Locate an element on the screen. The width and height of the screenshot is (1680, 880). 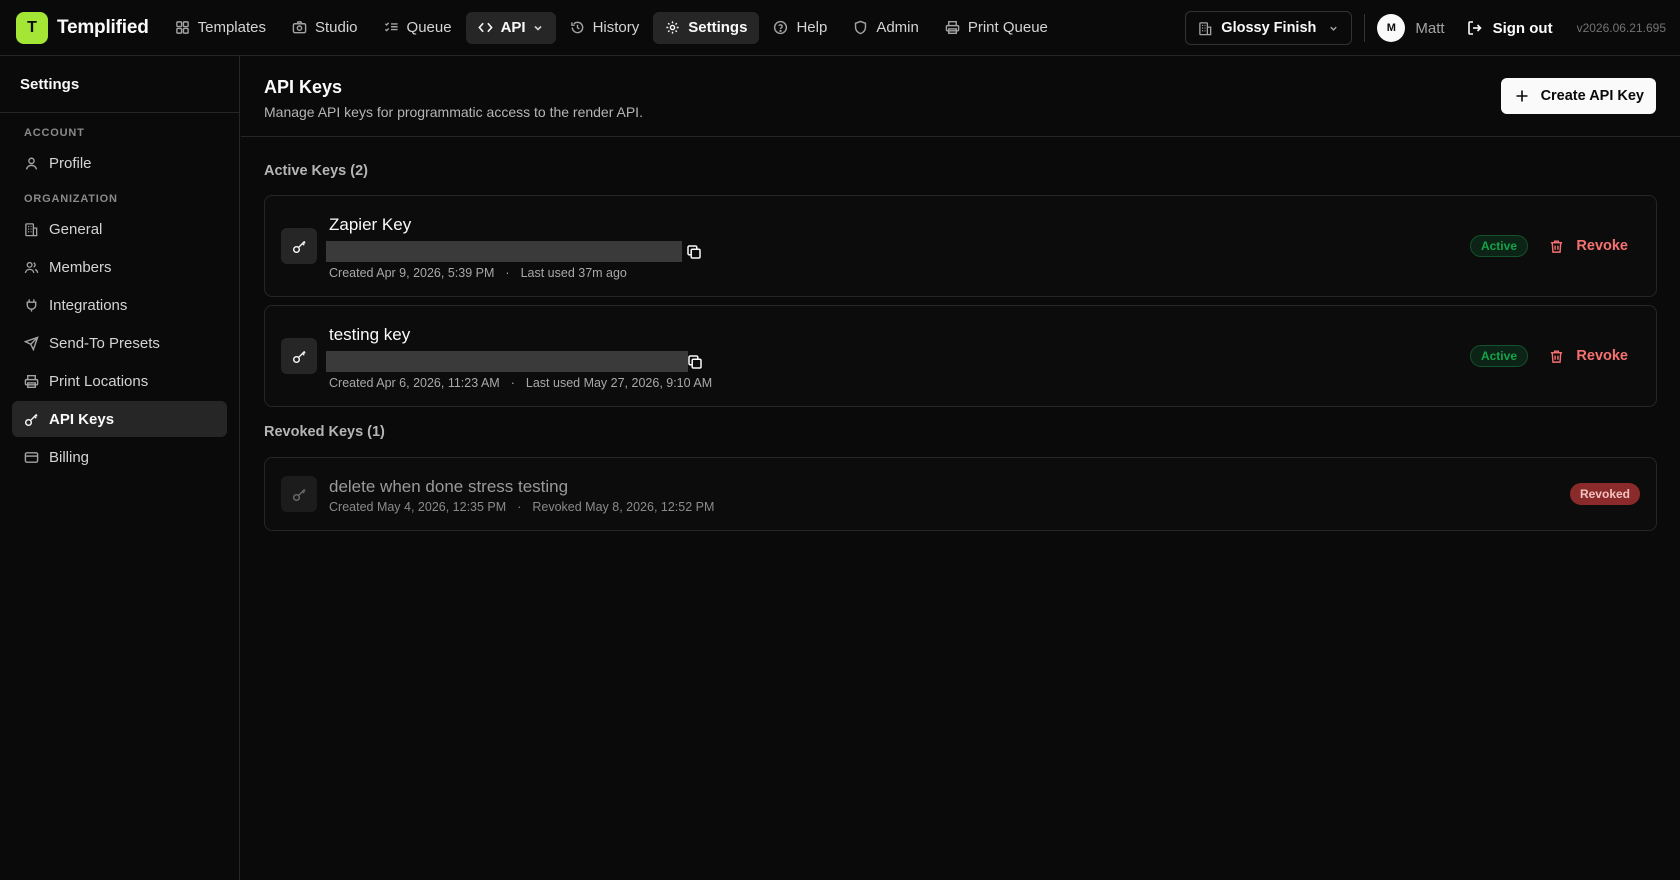
workspace-switcher: Glossy Finish is located at coordinates (1269, 28).